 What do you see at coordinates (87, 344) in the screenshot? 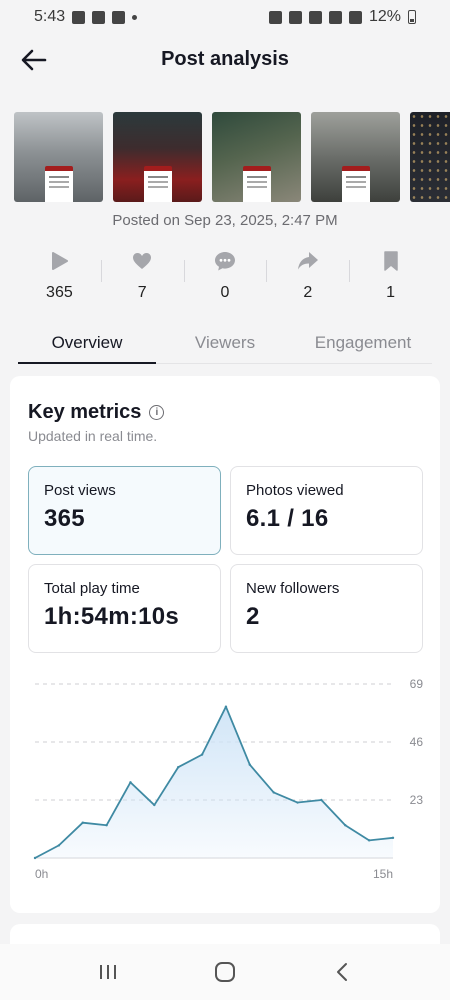
I see `tab-overview: Overview` at bounding box center [87, 344].